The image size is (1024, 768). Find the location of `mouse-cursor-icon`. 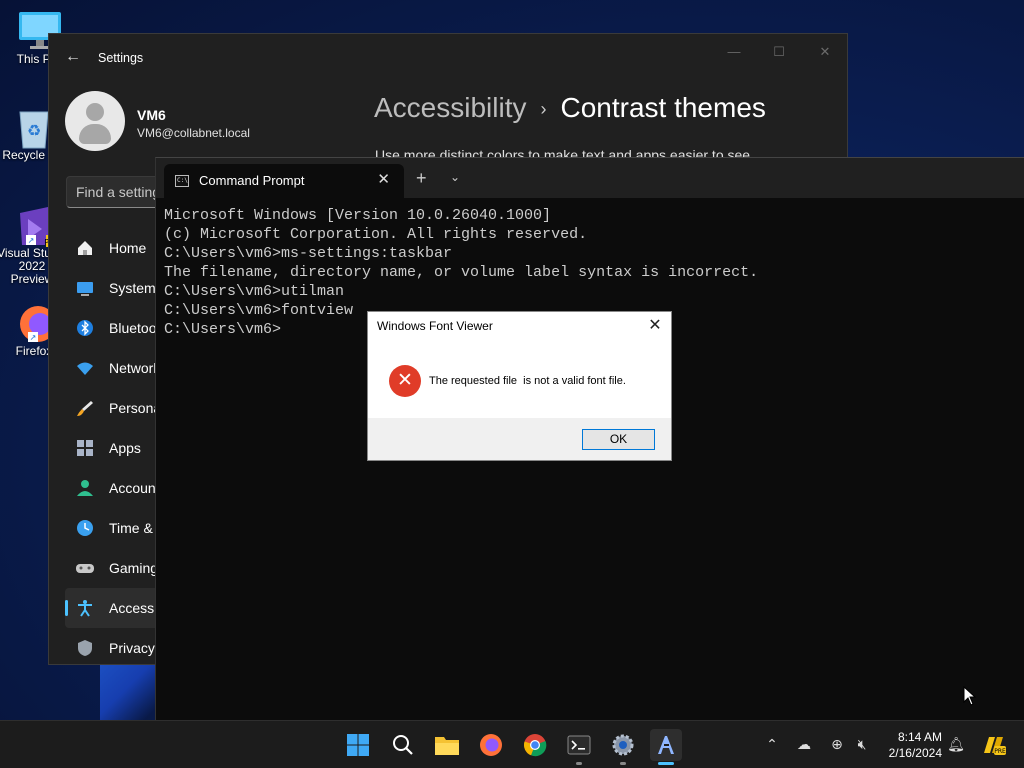

mouse-cursor-icon is located at coordinates (970, 696).